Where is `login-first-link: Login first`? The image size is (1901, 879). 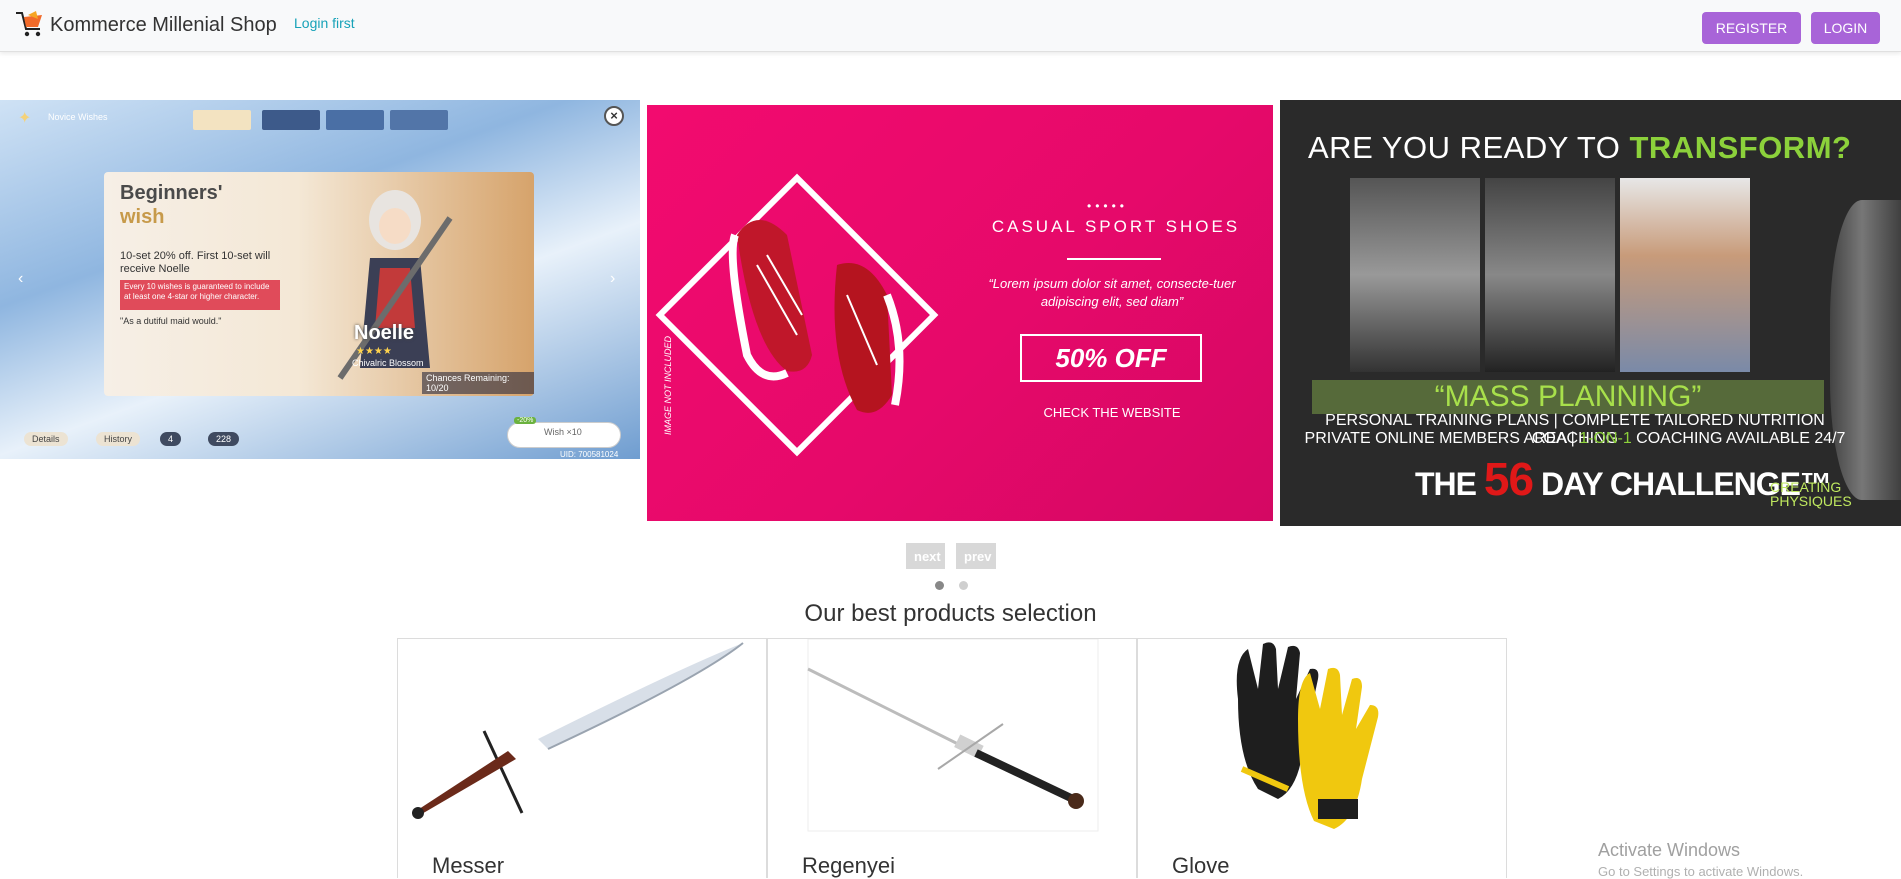
login-first-link: Login first is located at coordinates (324, 23).